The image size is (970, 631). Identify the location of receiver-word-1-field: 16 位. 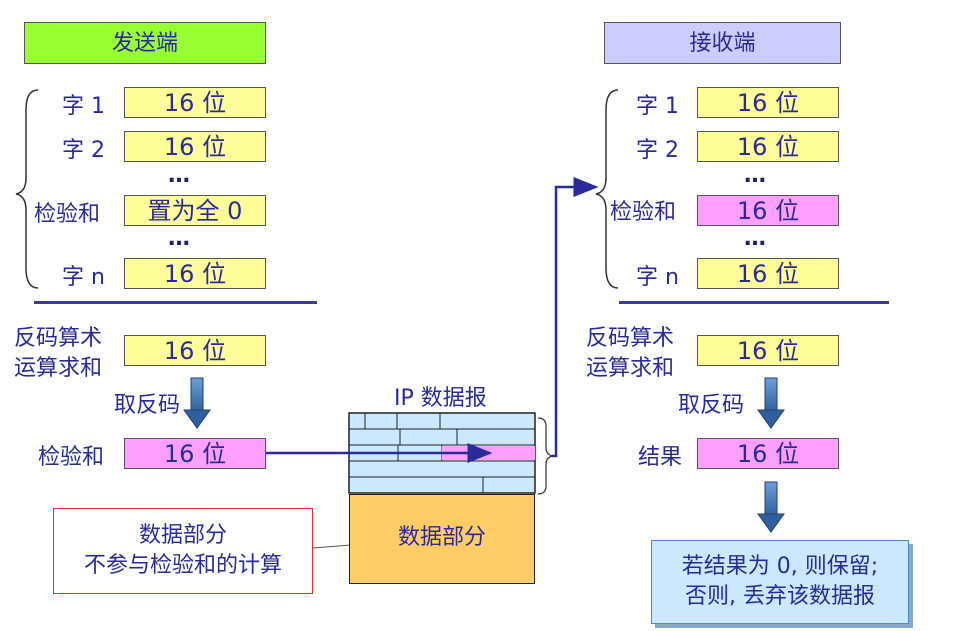
(768, 102).